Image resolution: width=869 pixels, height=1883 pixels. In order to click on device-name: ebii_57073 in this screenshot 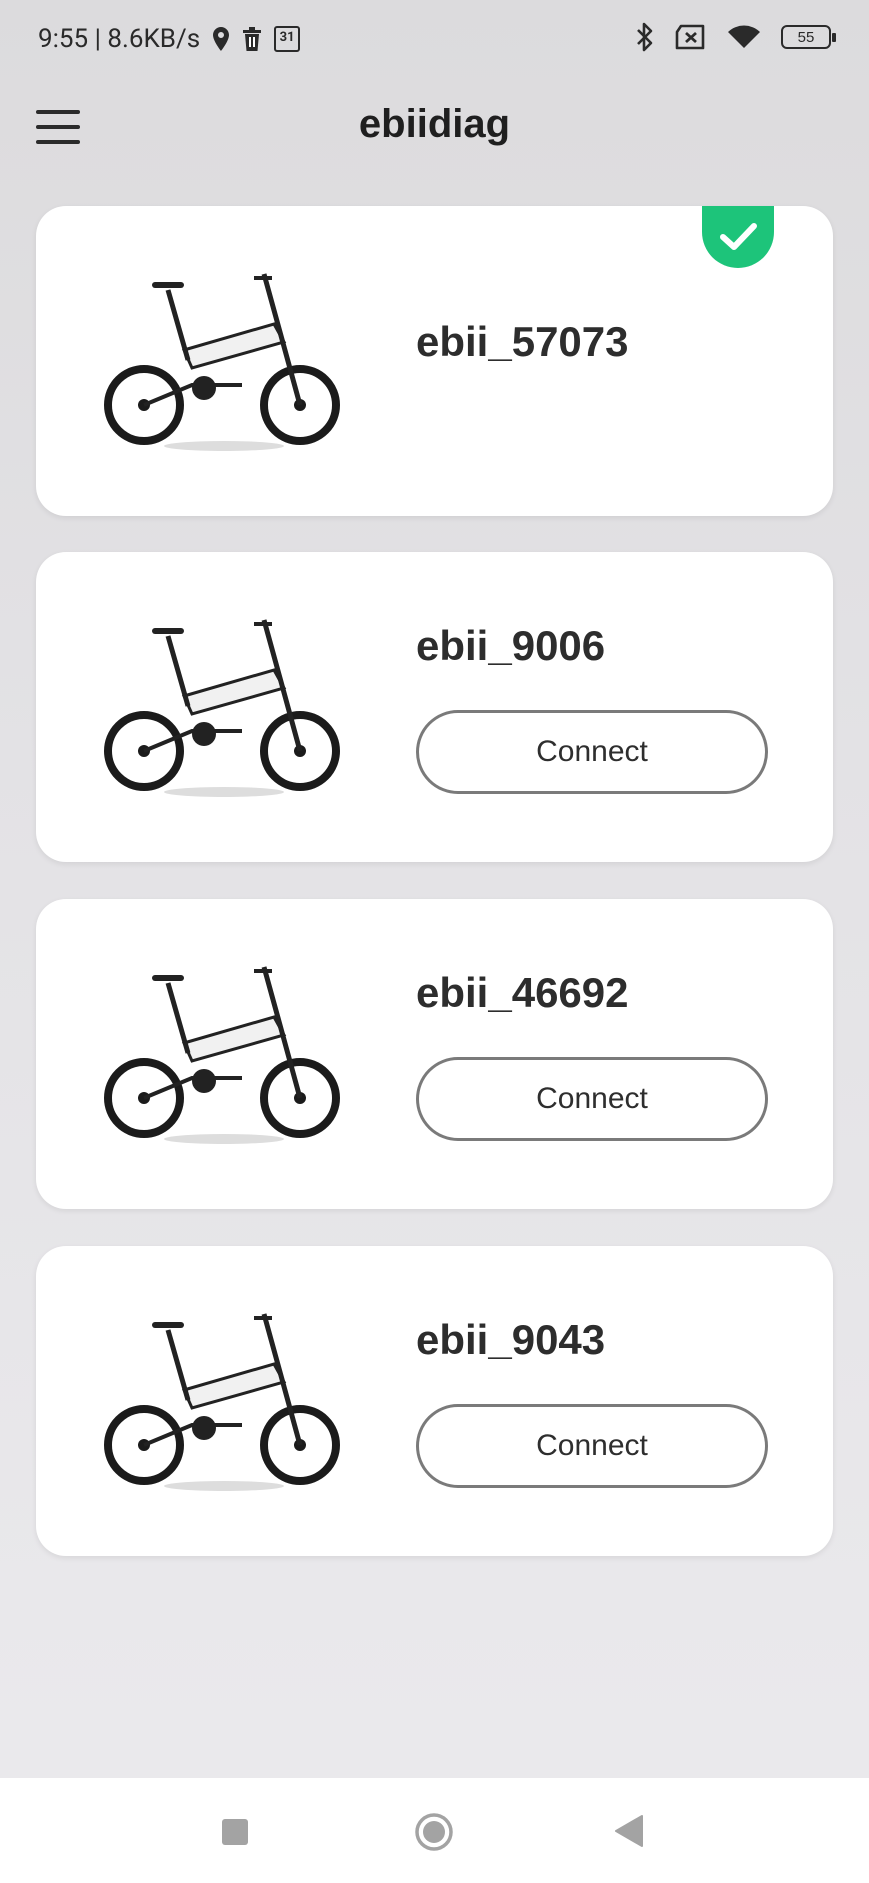, I will do `click(522, 341)`.